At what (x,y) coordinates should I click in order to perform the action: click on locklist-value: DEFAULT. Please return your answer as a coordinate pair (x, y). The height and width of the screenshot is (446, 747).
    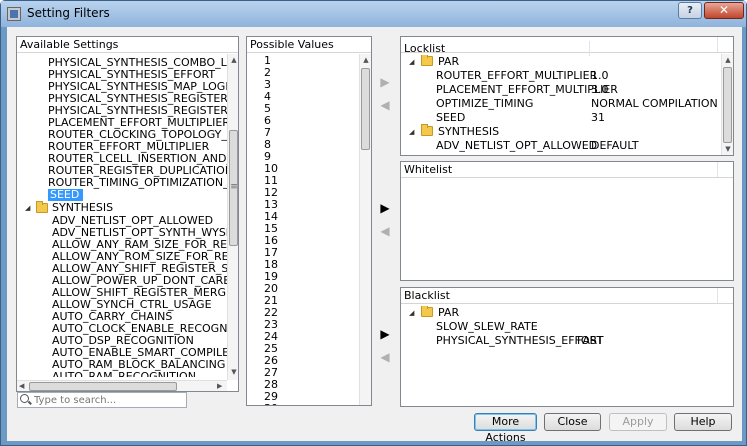
    Looking at the image, I should click on (615, 145).